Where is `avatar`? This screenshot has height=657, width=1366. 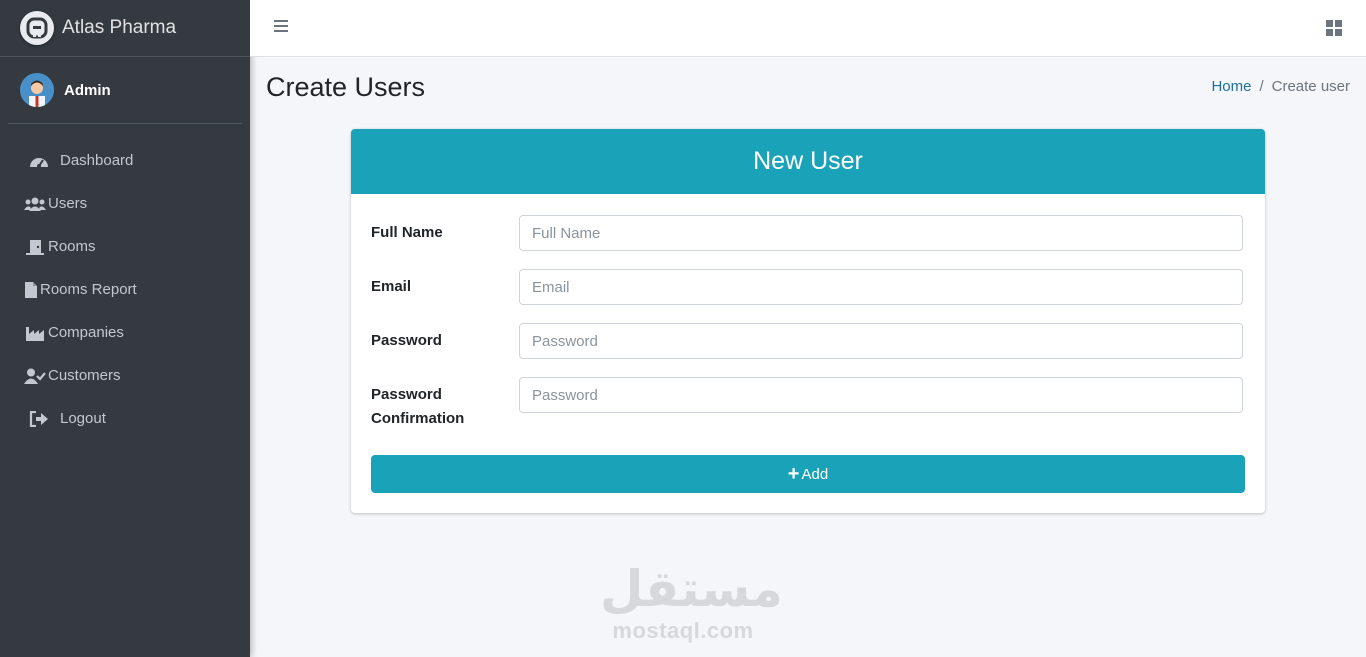
avatar is located at coordinates (37, 90).